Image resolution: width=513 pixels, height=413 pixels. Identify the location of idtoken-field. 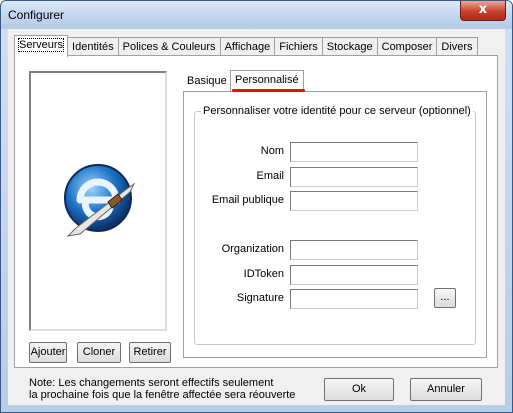
(354, 275).